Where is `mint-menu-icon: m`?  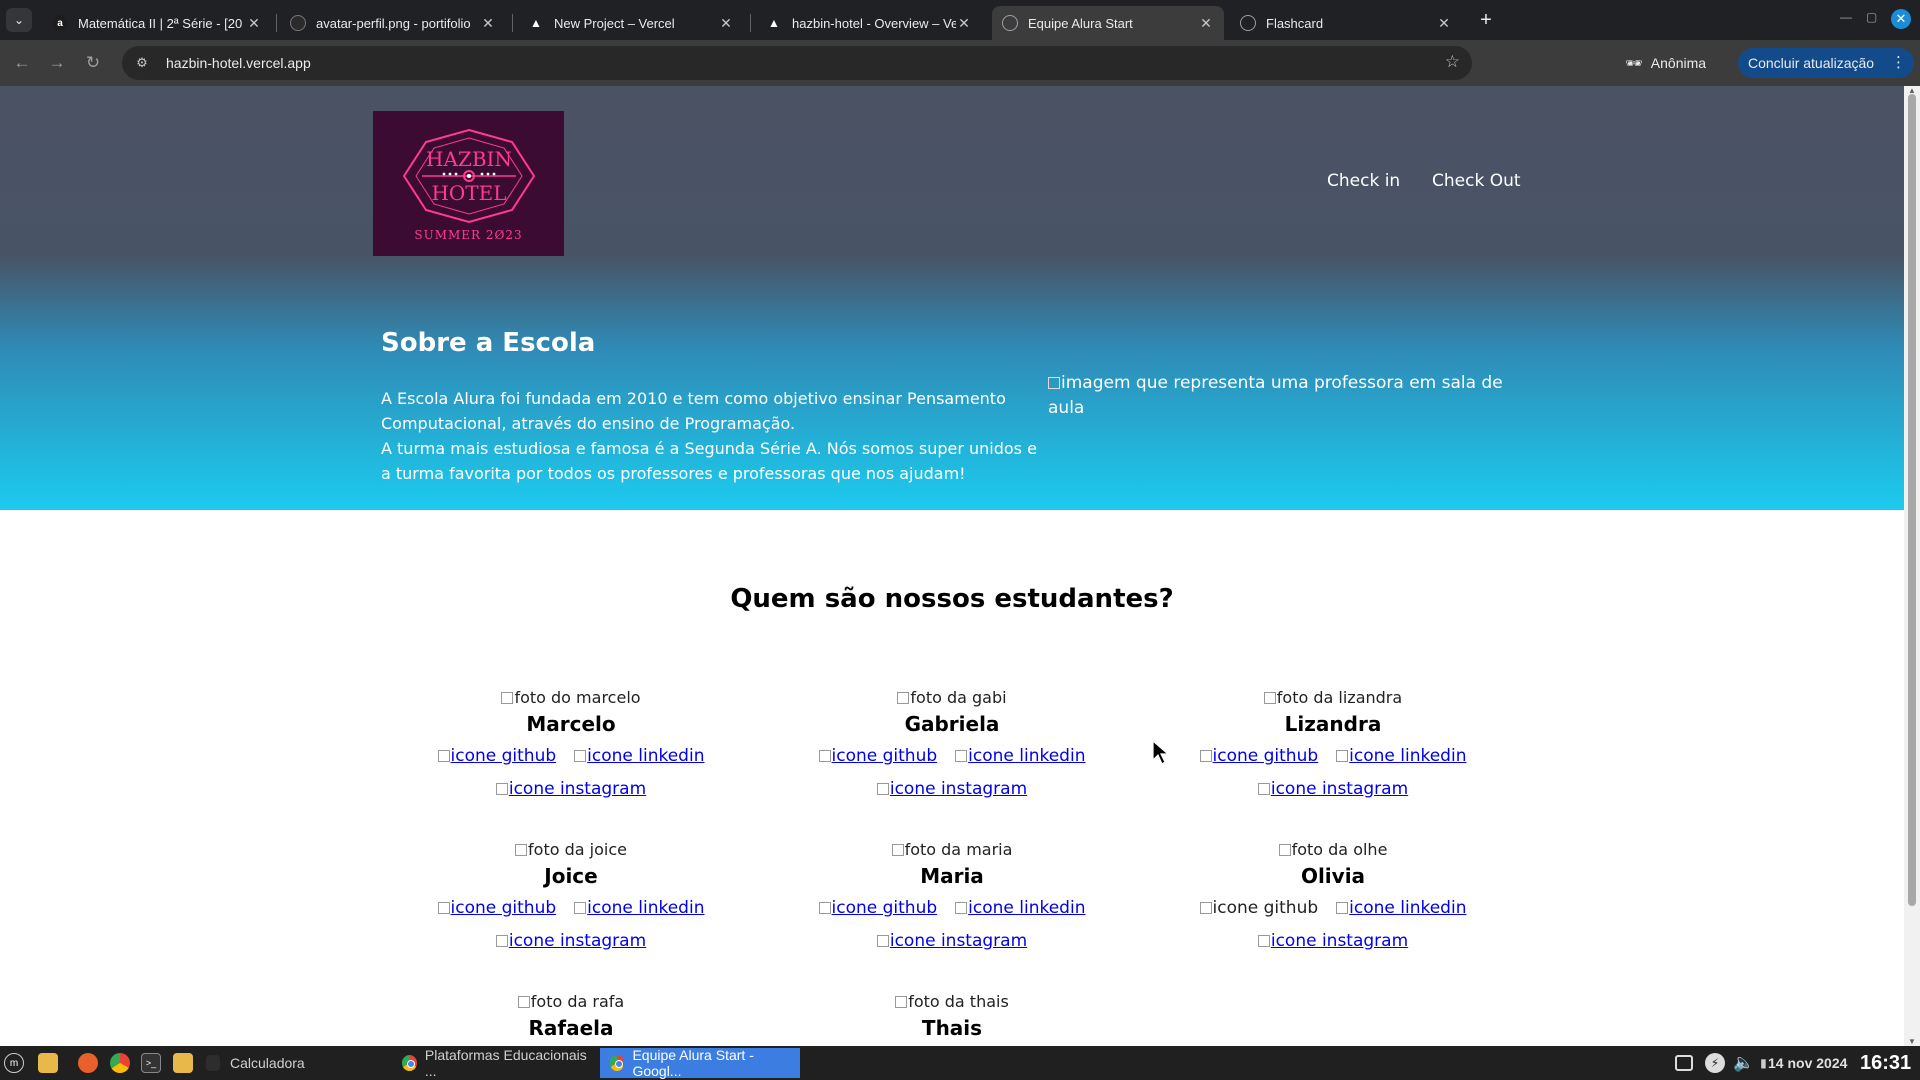
mint-menu-icon: m is located at coordinates (14, 1063).